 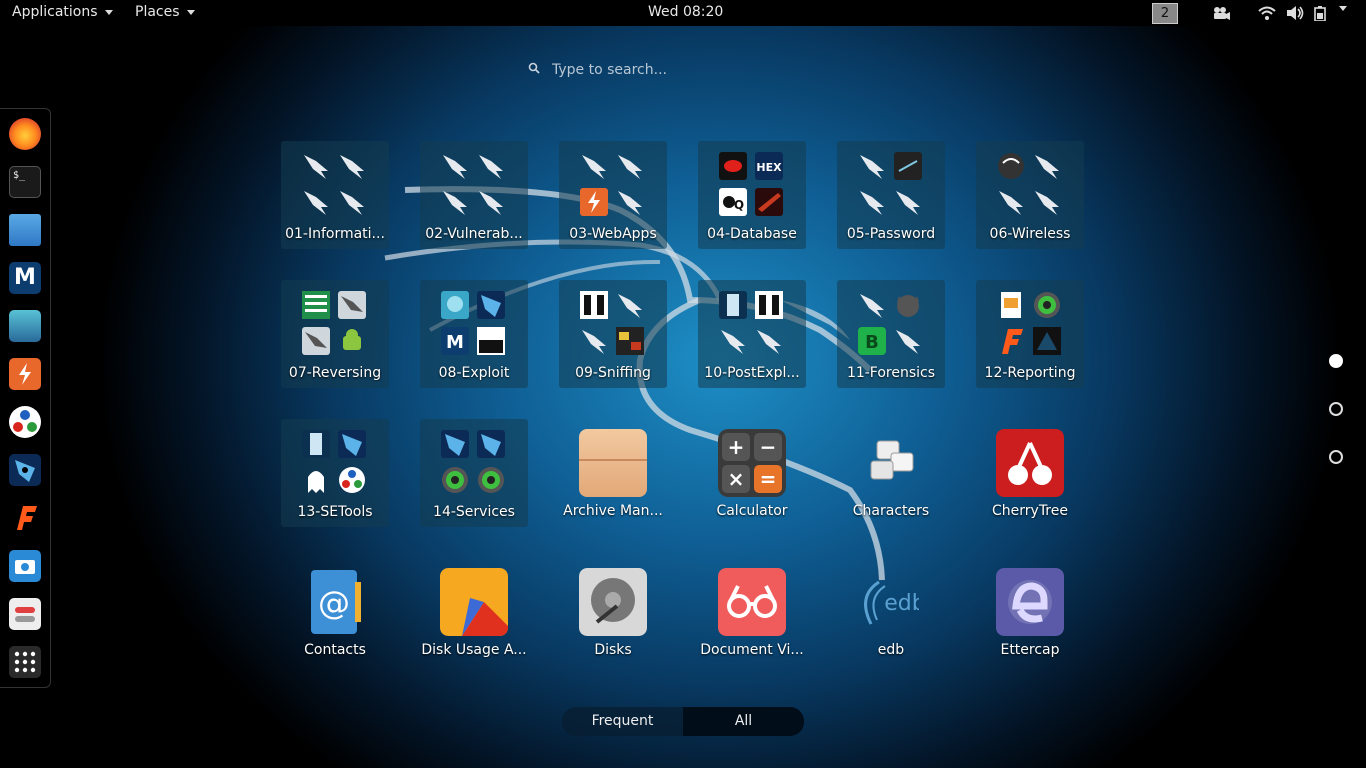 I want to click on wifi-icon, so click(x=1267, y=13).